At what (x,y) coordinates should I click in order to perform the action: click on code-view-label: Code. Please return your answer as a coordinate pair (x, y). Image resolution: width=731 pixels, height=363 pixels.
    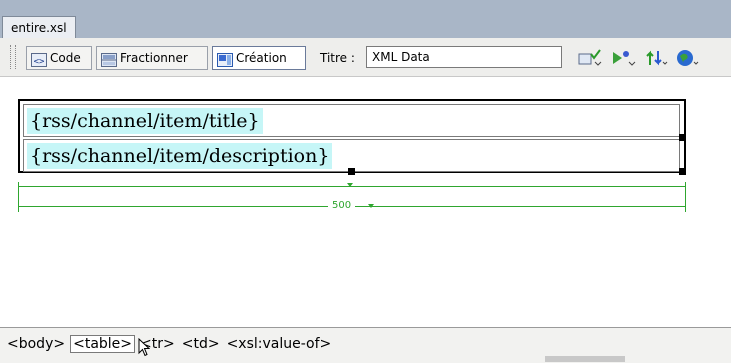
    Looking at the image, I should click on (65, 58).